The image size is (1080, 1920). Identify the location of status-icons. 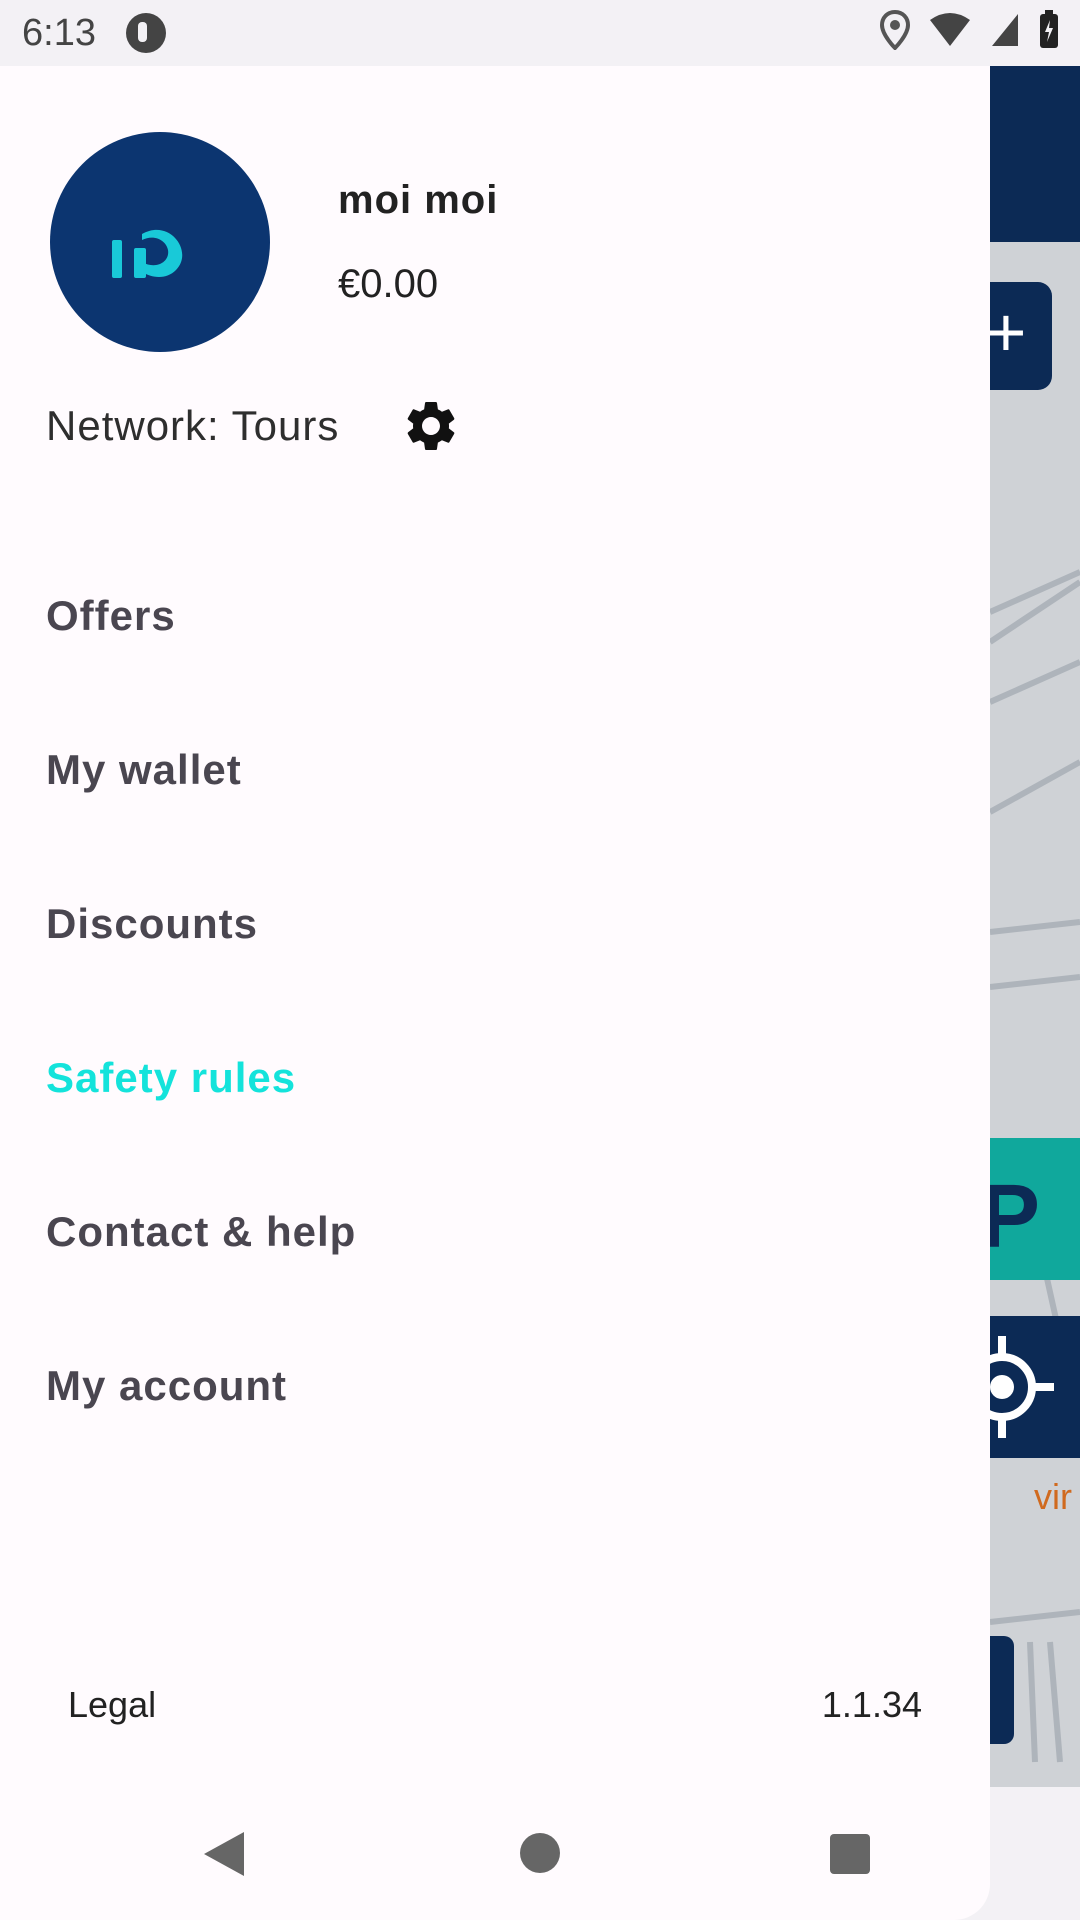
(970, 30).